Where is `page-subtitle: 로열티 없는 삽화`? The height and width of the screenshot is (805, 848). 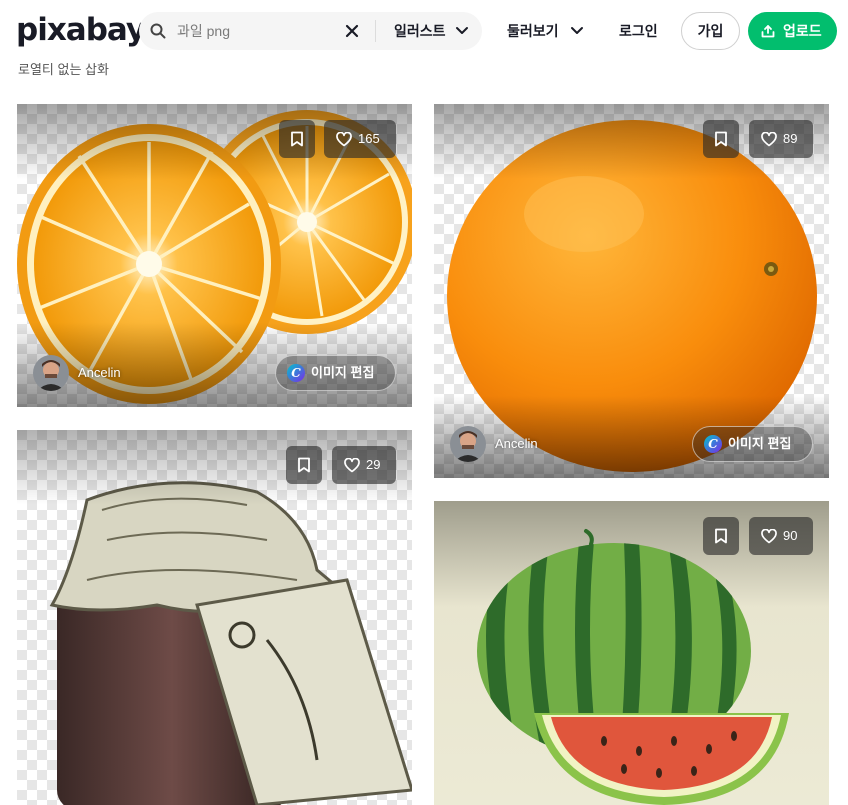 page-subtitle: 로열티 없는 삽화 is located at coordinates (63, 69).